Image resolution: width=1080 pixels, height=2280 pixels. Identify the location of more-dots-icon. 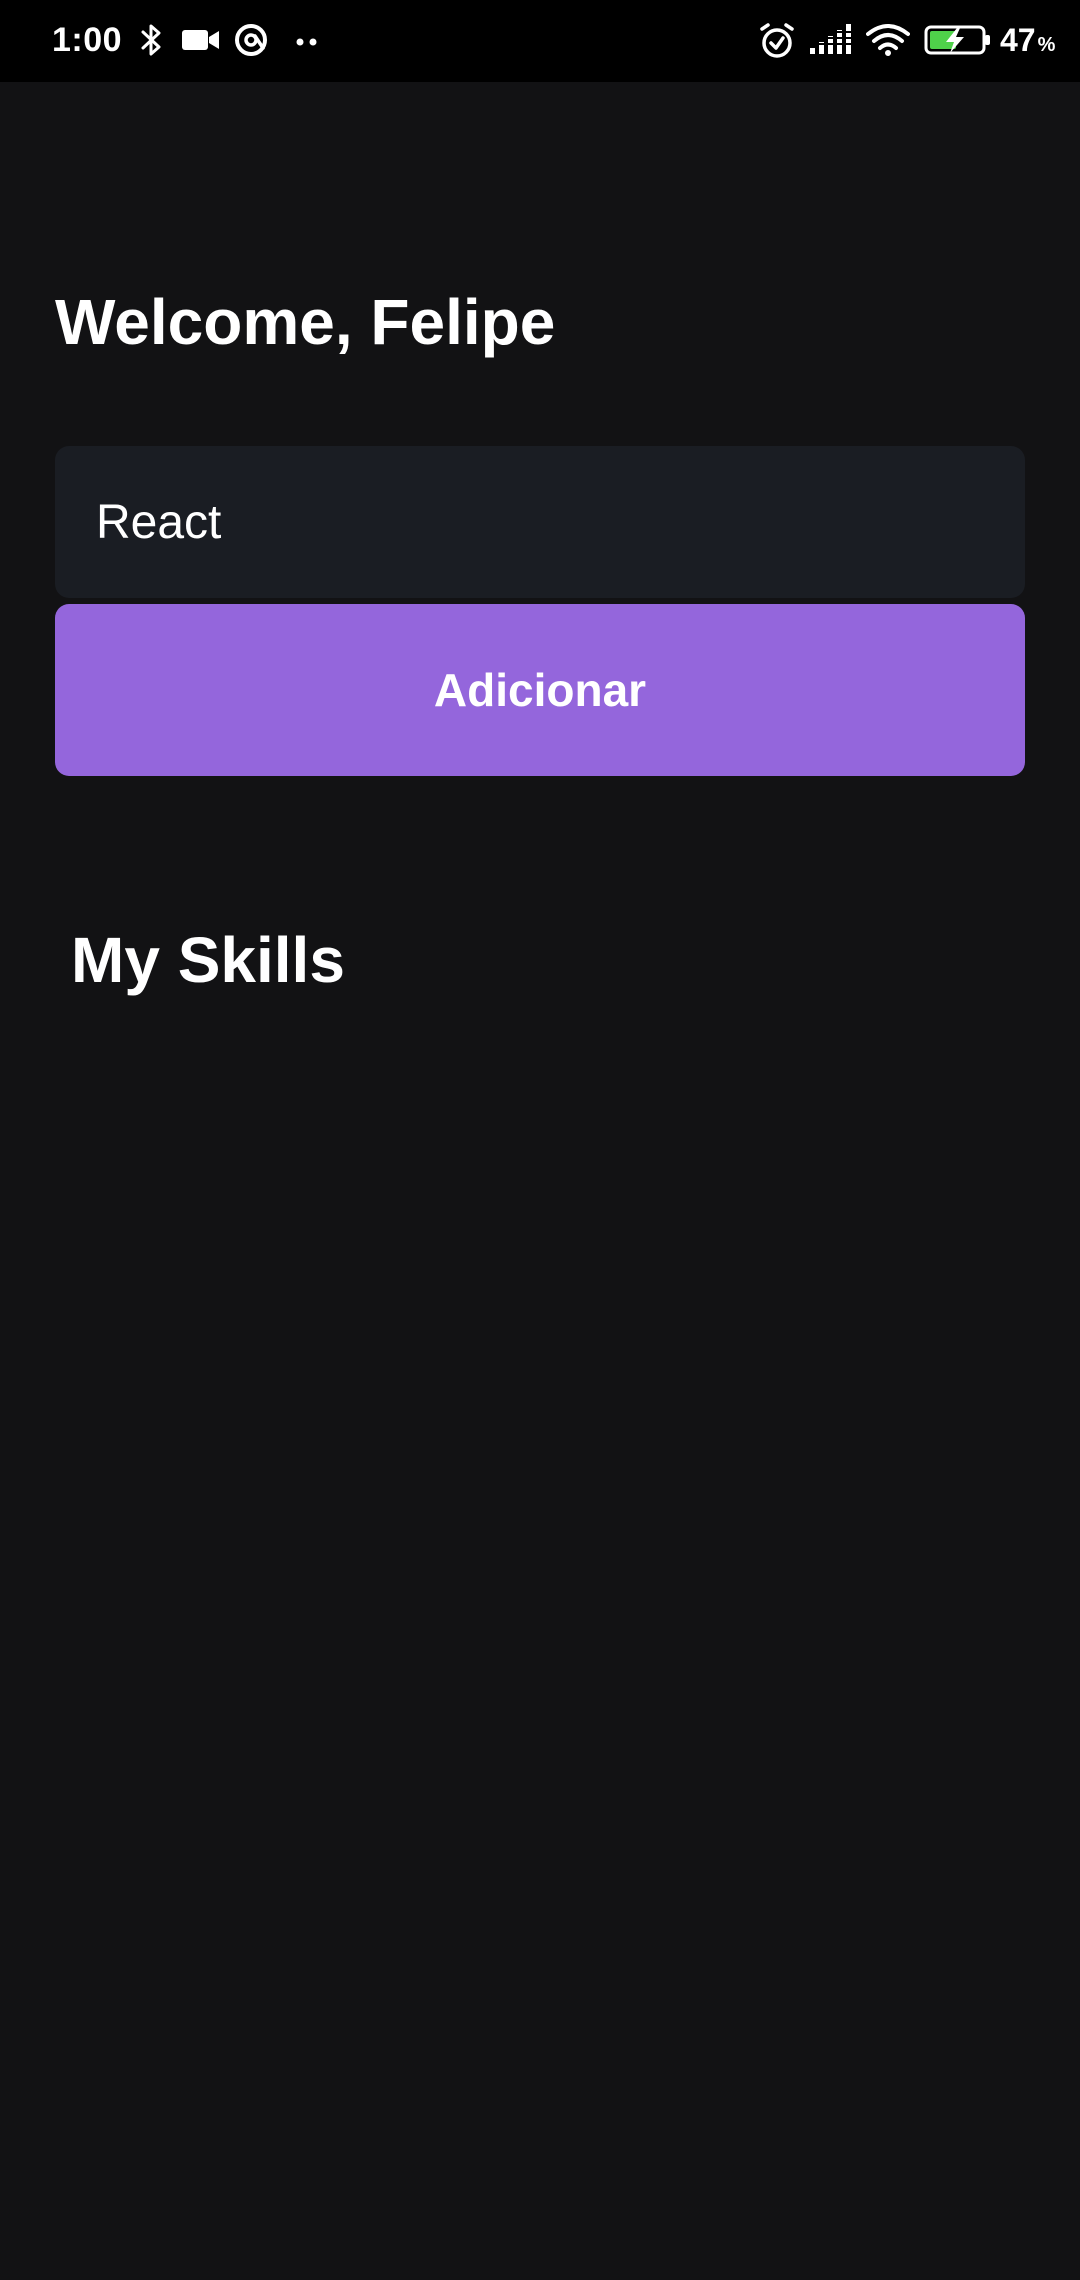
(307, 42).